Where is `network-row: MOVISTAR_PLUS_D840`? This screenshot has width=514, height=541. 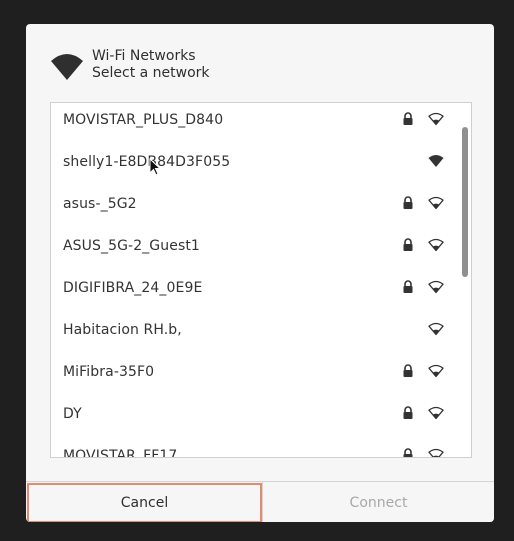 network-row: MOVISTAR_PLUS_D840 is located at coordinates (253, 122).